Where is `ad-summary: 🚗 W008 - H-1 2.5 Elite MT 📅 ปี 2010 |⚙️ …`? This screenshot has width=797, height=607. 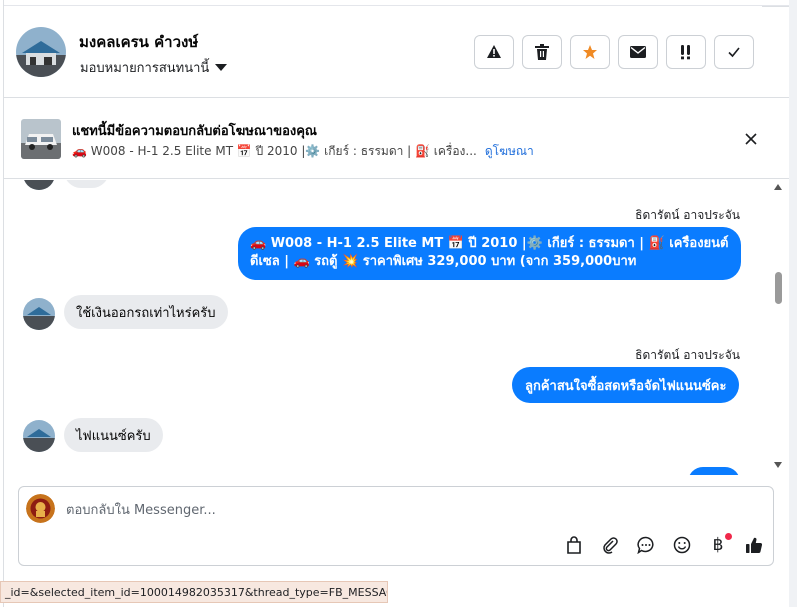 ad-summary: 🚗 W008 - H-1 2.5 Elite MT 📅 ปี 2010 |⚙️ … is located at coordinates (274, 151).